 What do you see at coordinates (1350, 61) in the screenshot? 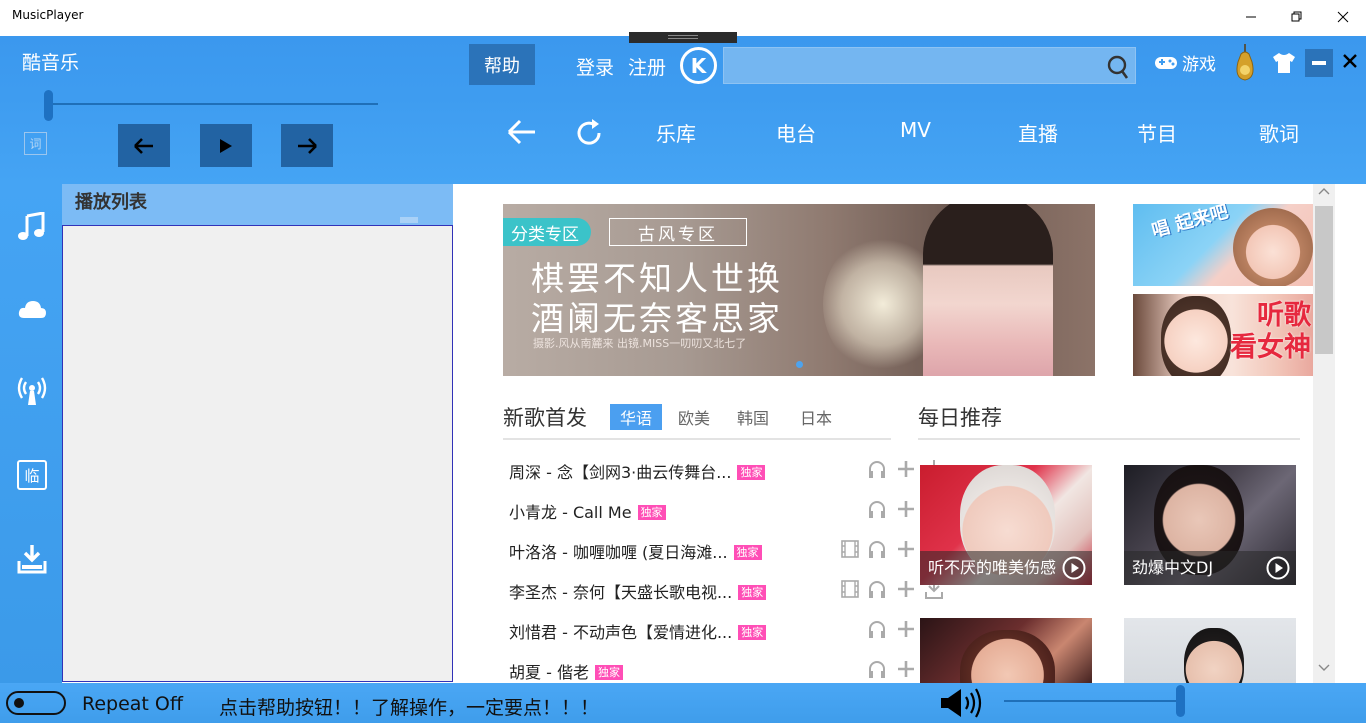
I see `app-close-icon` at bounding box center [1350, 61].